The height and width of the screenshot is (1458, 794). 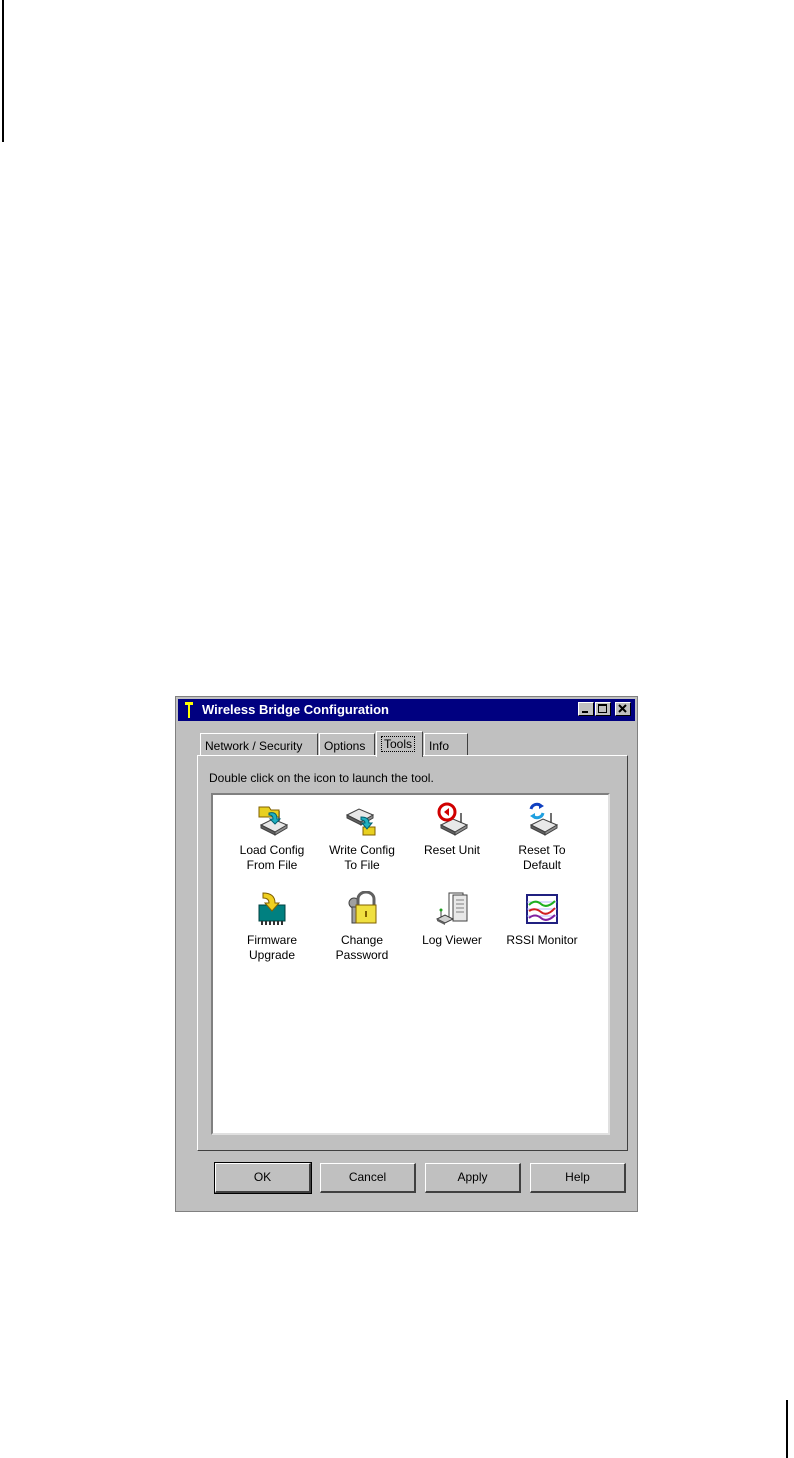 What do you see at coordinates (362, 927) in the screenshot?
I see `tool-change-password: Change Password` at bounding box center [362, 927].